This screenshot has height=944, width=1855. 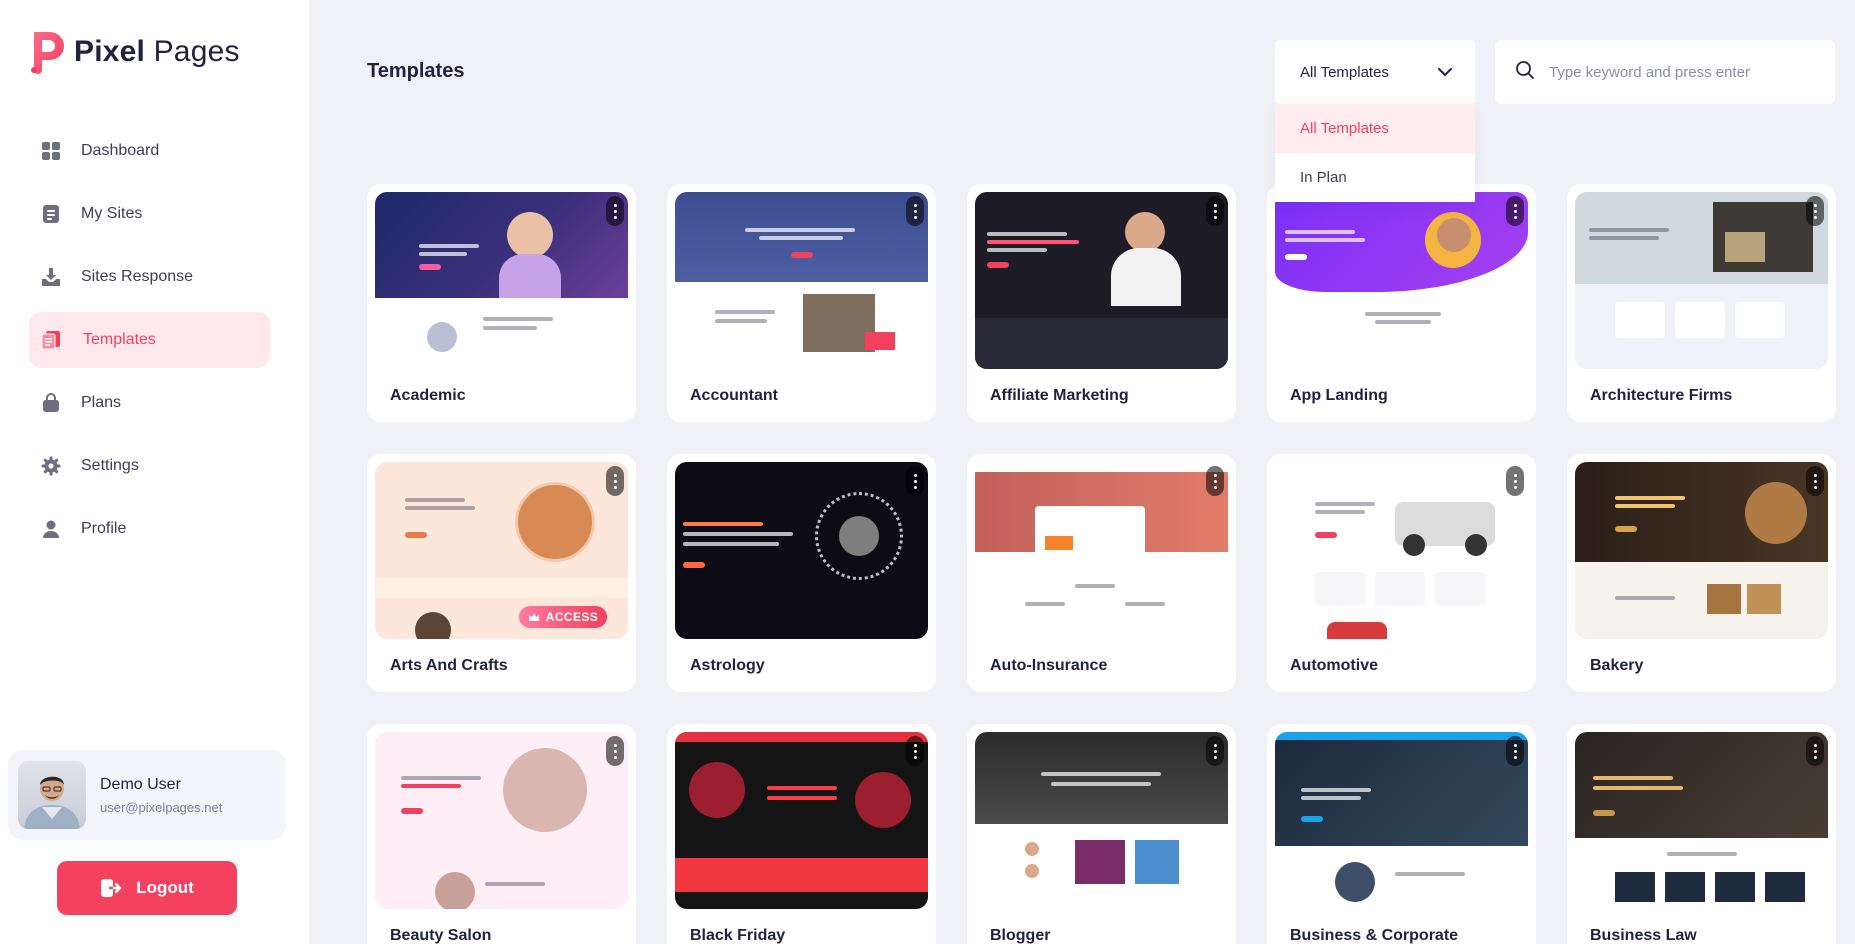 I want to click on user-meta: Demo User user@pixelpages.net, so click(x=161, y=795).